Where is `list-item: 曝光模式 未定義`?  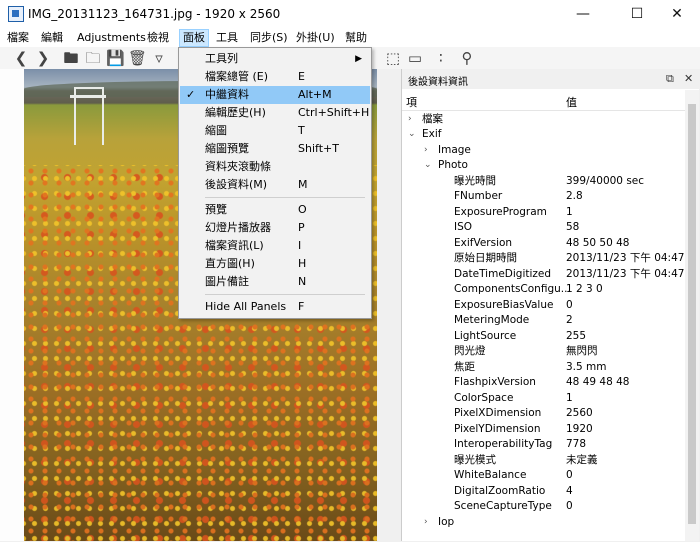
list-item: 曝光模式 未定義 is located at coordinates (543, 460).